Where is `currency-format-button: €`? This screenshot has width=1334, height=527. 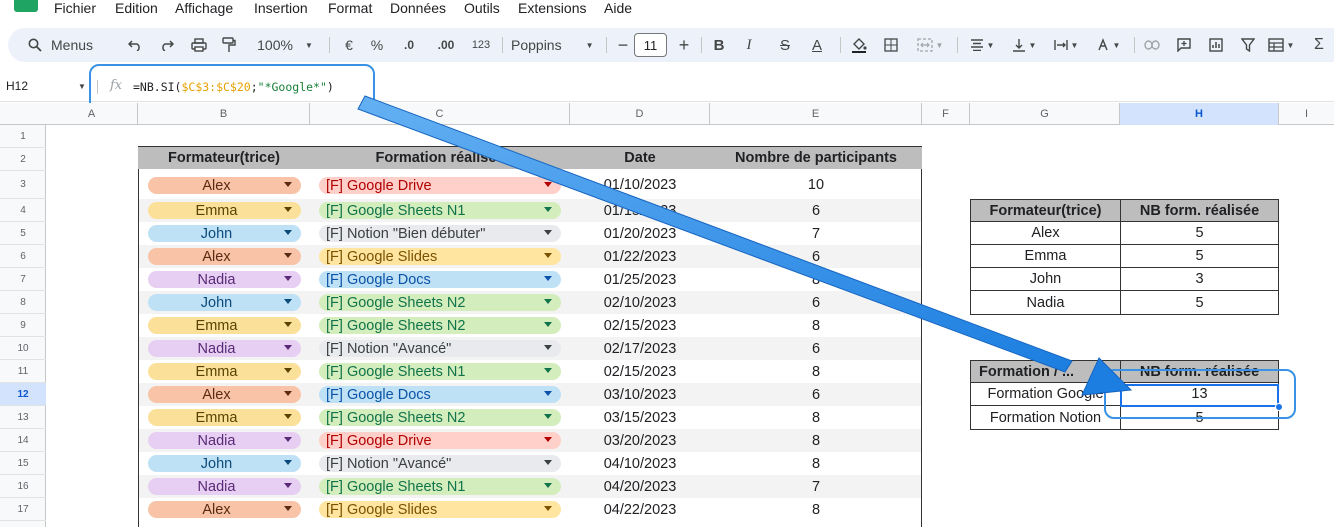 currency-format-button: € is located at coordinates (349, 45).